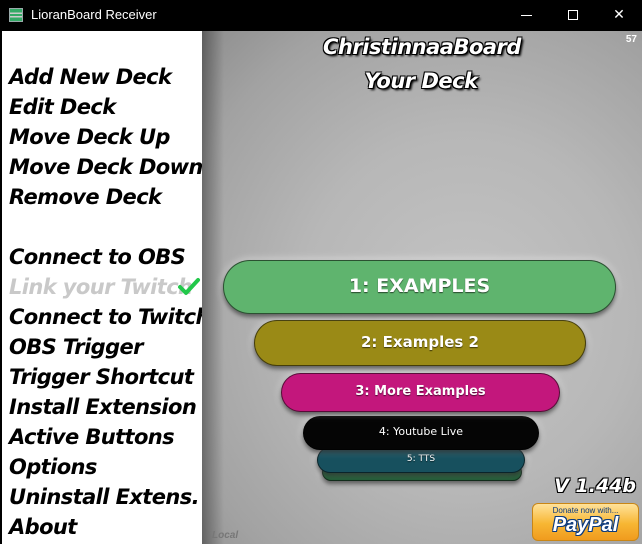 The width and height of the screenshot is (642, 544). I want to click on maximize-icon, so click(573, 15).